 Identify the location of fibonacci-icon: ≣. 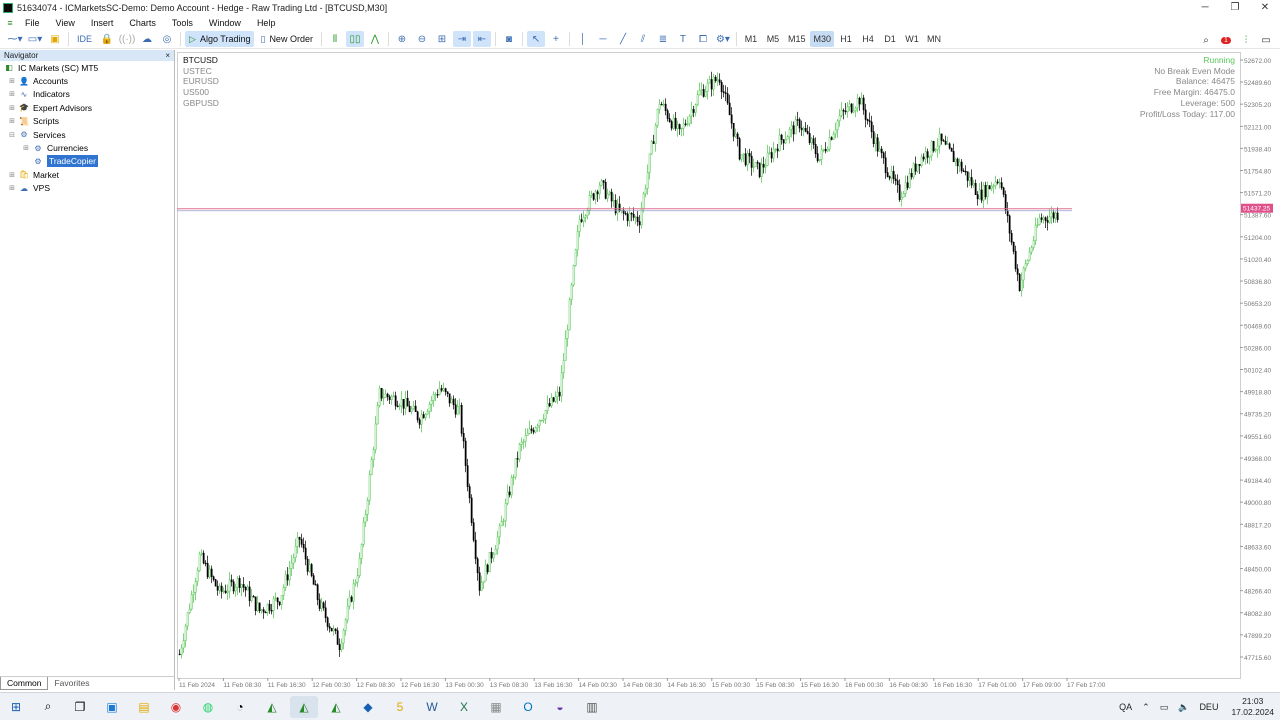
(663, 39).